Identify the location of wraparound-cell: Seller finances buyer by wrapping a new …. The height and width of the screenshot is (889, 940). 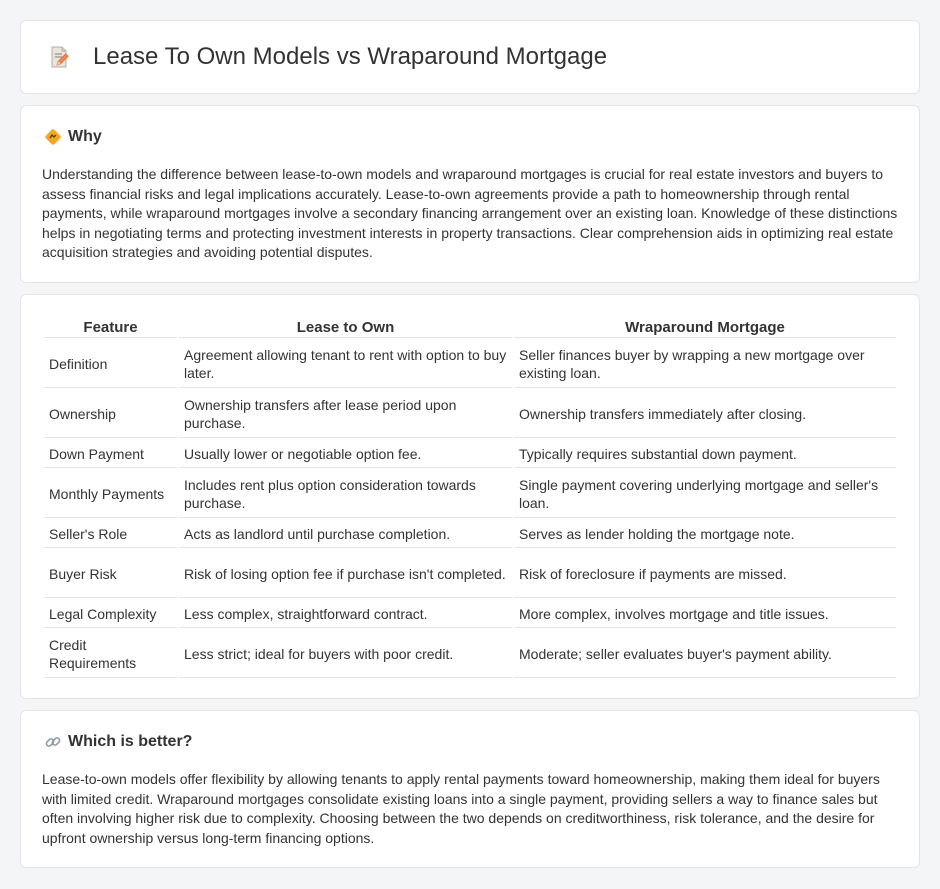
(705, 364).